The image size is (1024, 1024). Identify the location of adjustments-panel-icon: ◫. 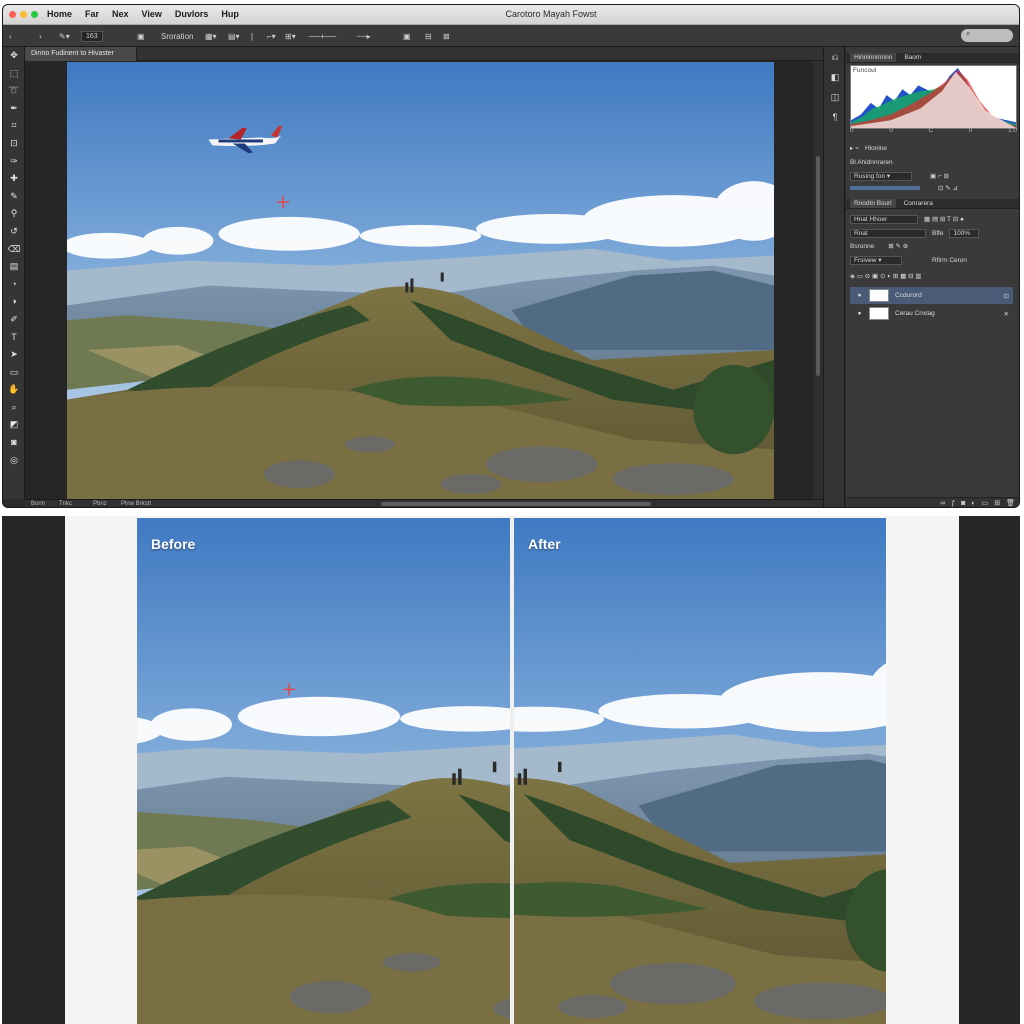
(835, 97).